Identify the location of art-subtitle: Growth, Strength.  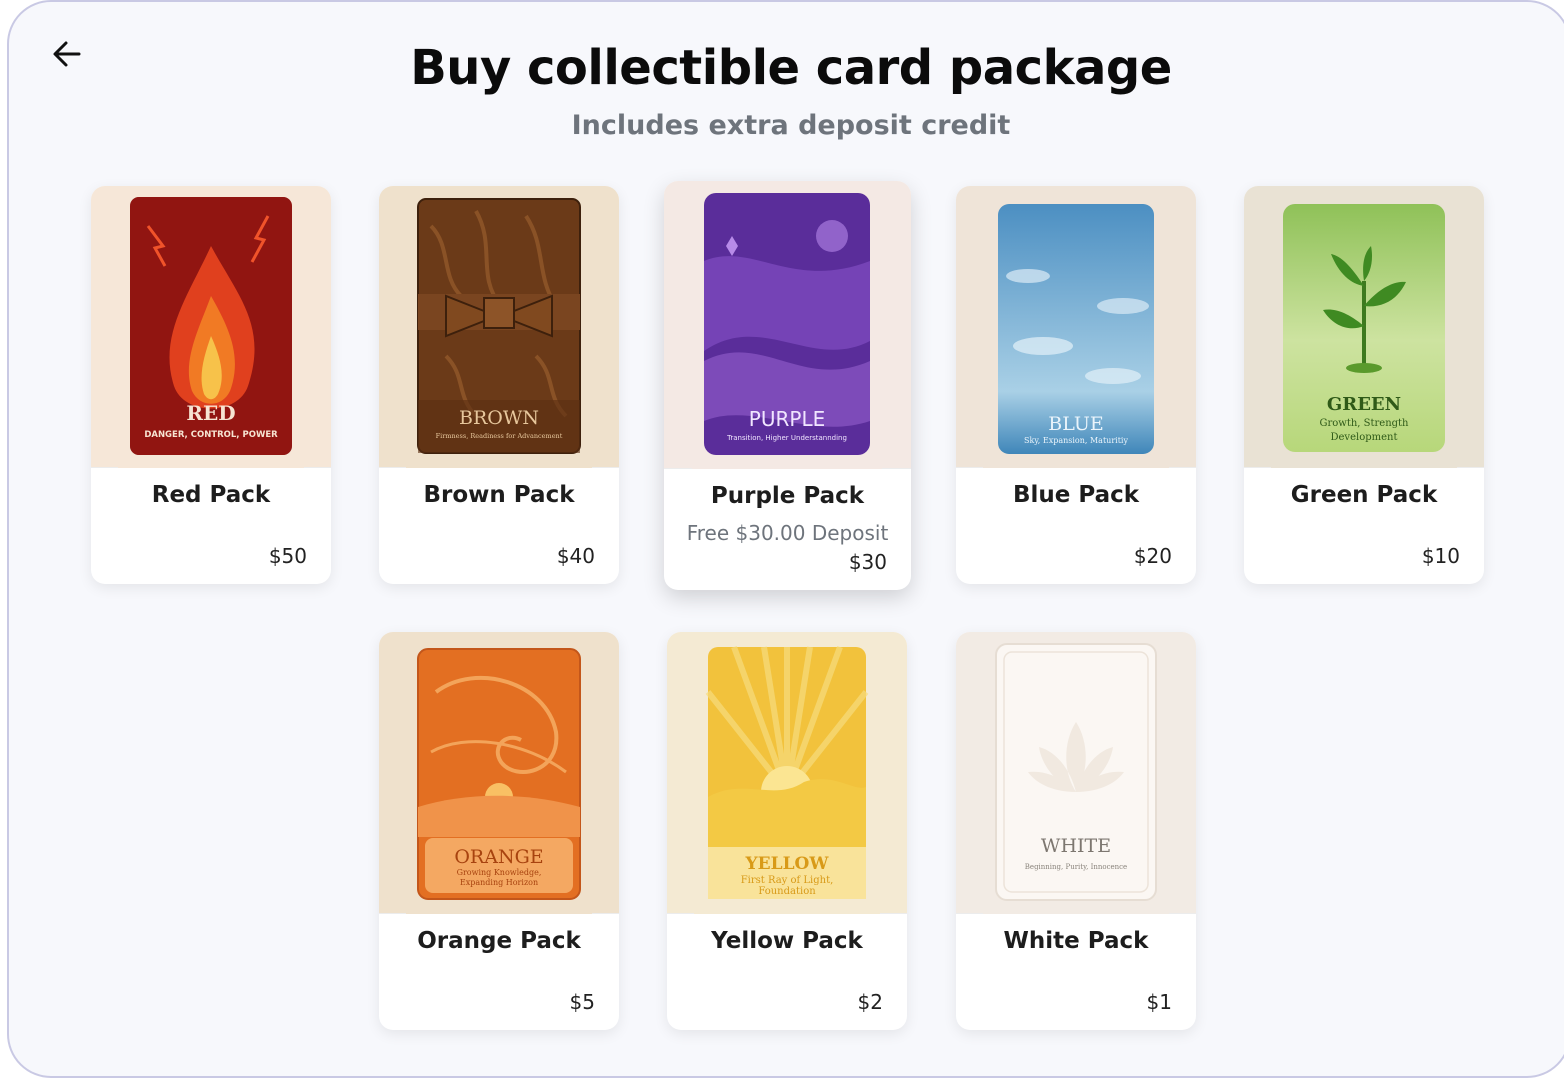
(1364, 423).